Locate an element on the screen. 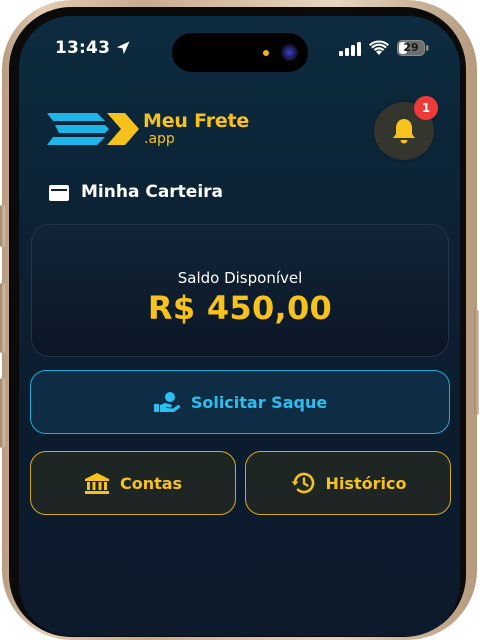 This screenshot has width=479, height=640. balance-value: R$ 450,00 is located at coordinates (240, 308).